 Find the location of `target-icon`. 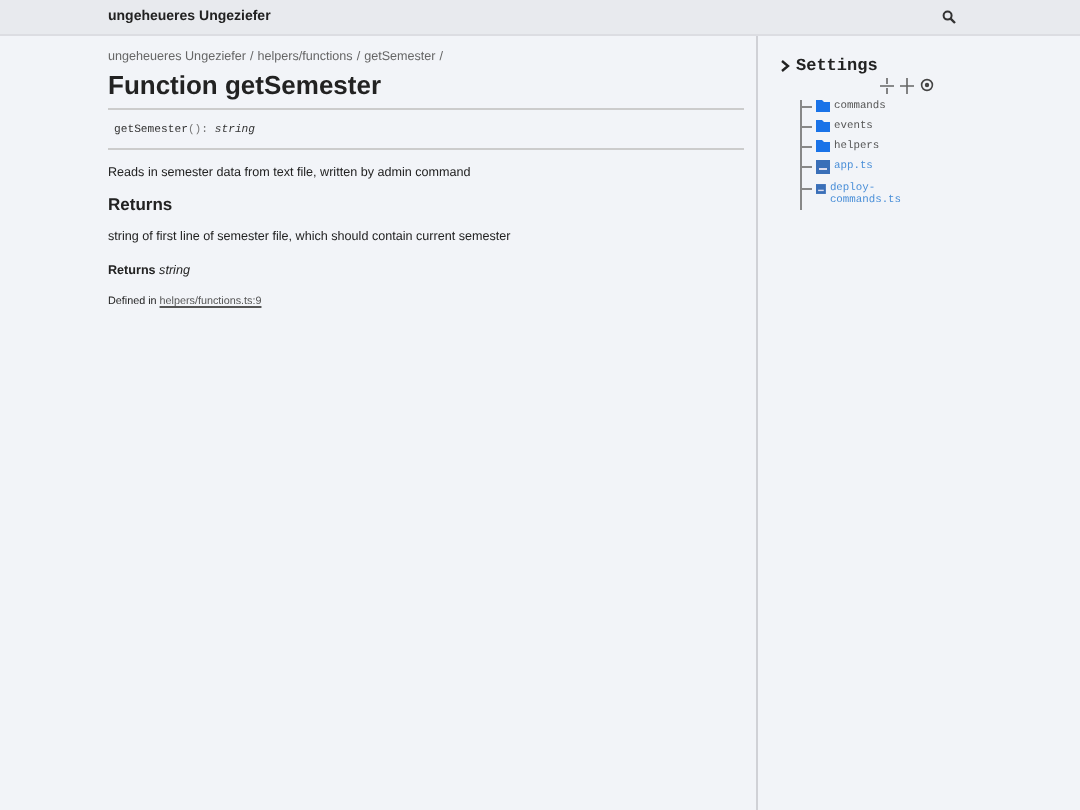

target-icon is located at coordinates (927, 85).